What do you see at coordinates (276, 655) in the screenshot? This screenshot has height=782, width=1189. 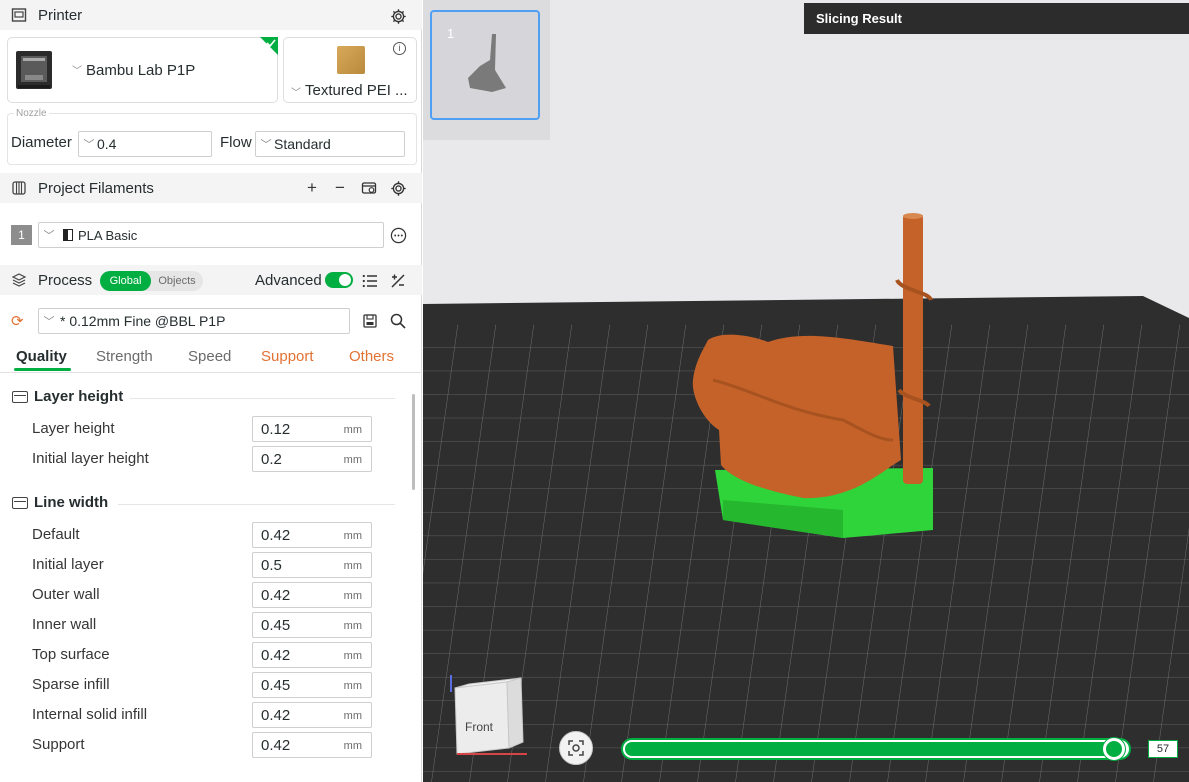 I see `line-width-top-surface-value: 0.42` at bounding box center [276, 655].